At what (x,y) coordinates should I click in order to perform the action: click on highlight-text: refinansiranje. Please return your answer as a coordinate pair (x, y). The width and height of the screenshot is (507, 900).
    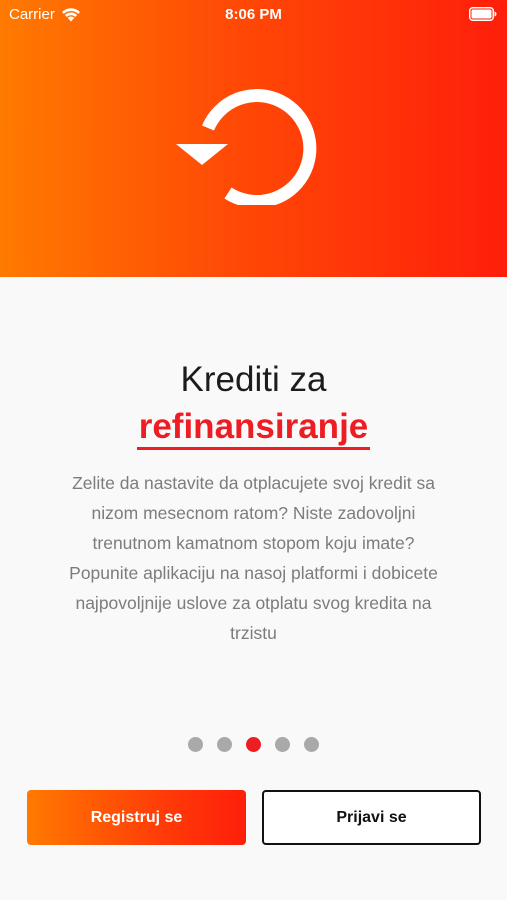
    Looking at the image, I should click on (253, 429).